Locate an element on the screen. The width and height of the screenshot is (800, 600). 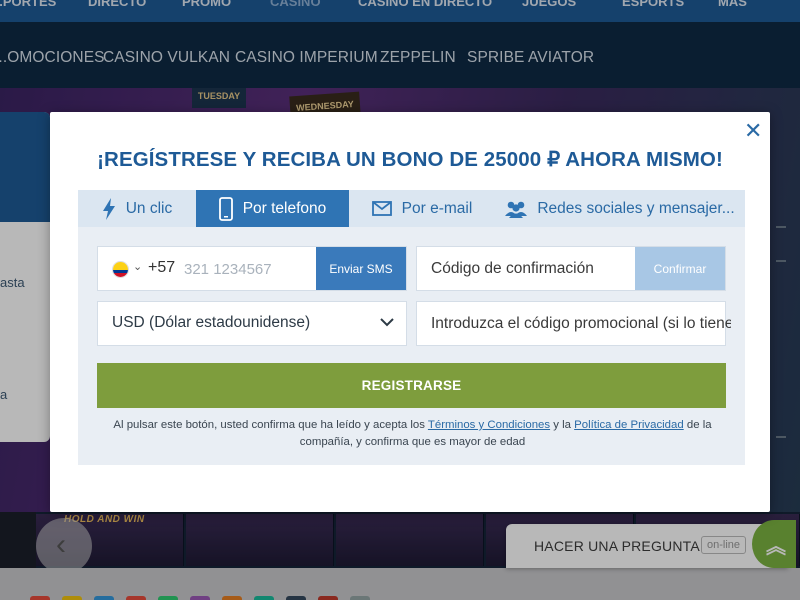
colombia-flag-icon is located at coordinates (120, 269).